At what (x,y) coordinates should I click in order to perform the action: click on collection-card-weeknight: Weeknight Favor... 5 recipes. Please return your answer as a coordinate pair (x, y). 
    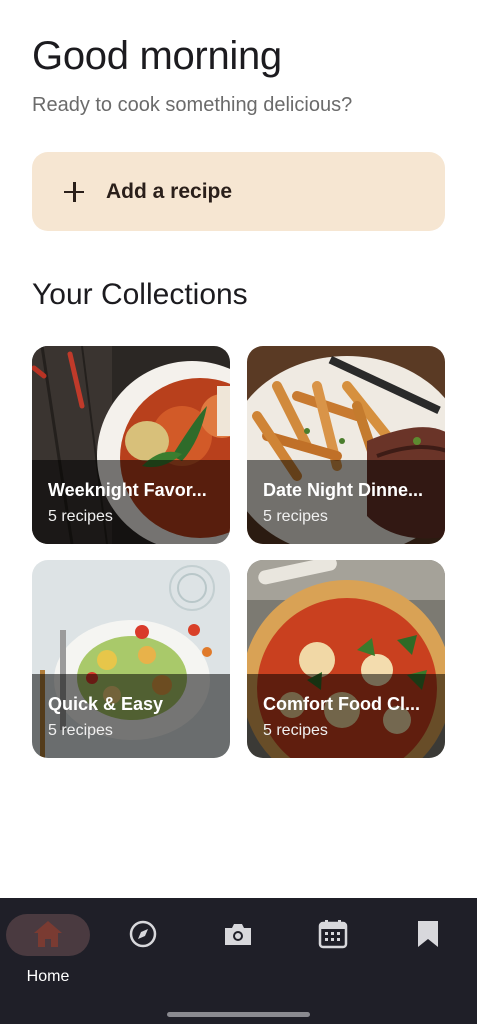
    Looking at the image, I should click on (131, 445).